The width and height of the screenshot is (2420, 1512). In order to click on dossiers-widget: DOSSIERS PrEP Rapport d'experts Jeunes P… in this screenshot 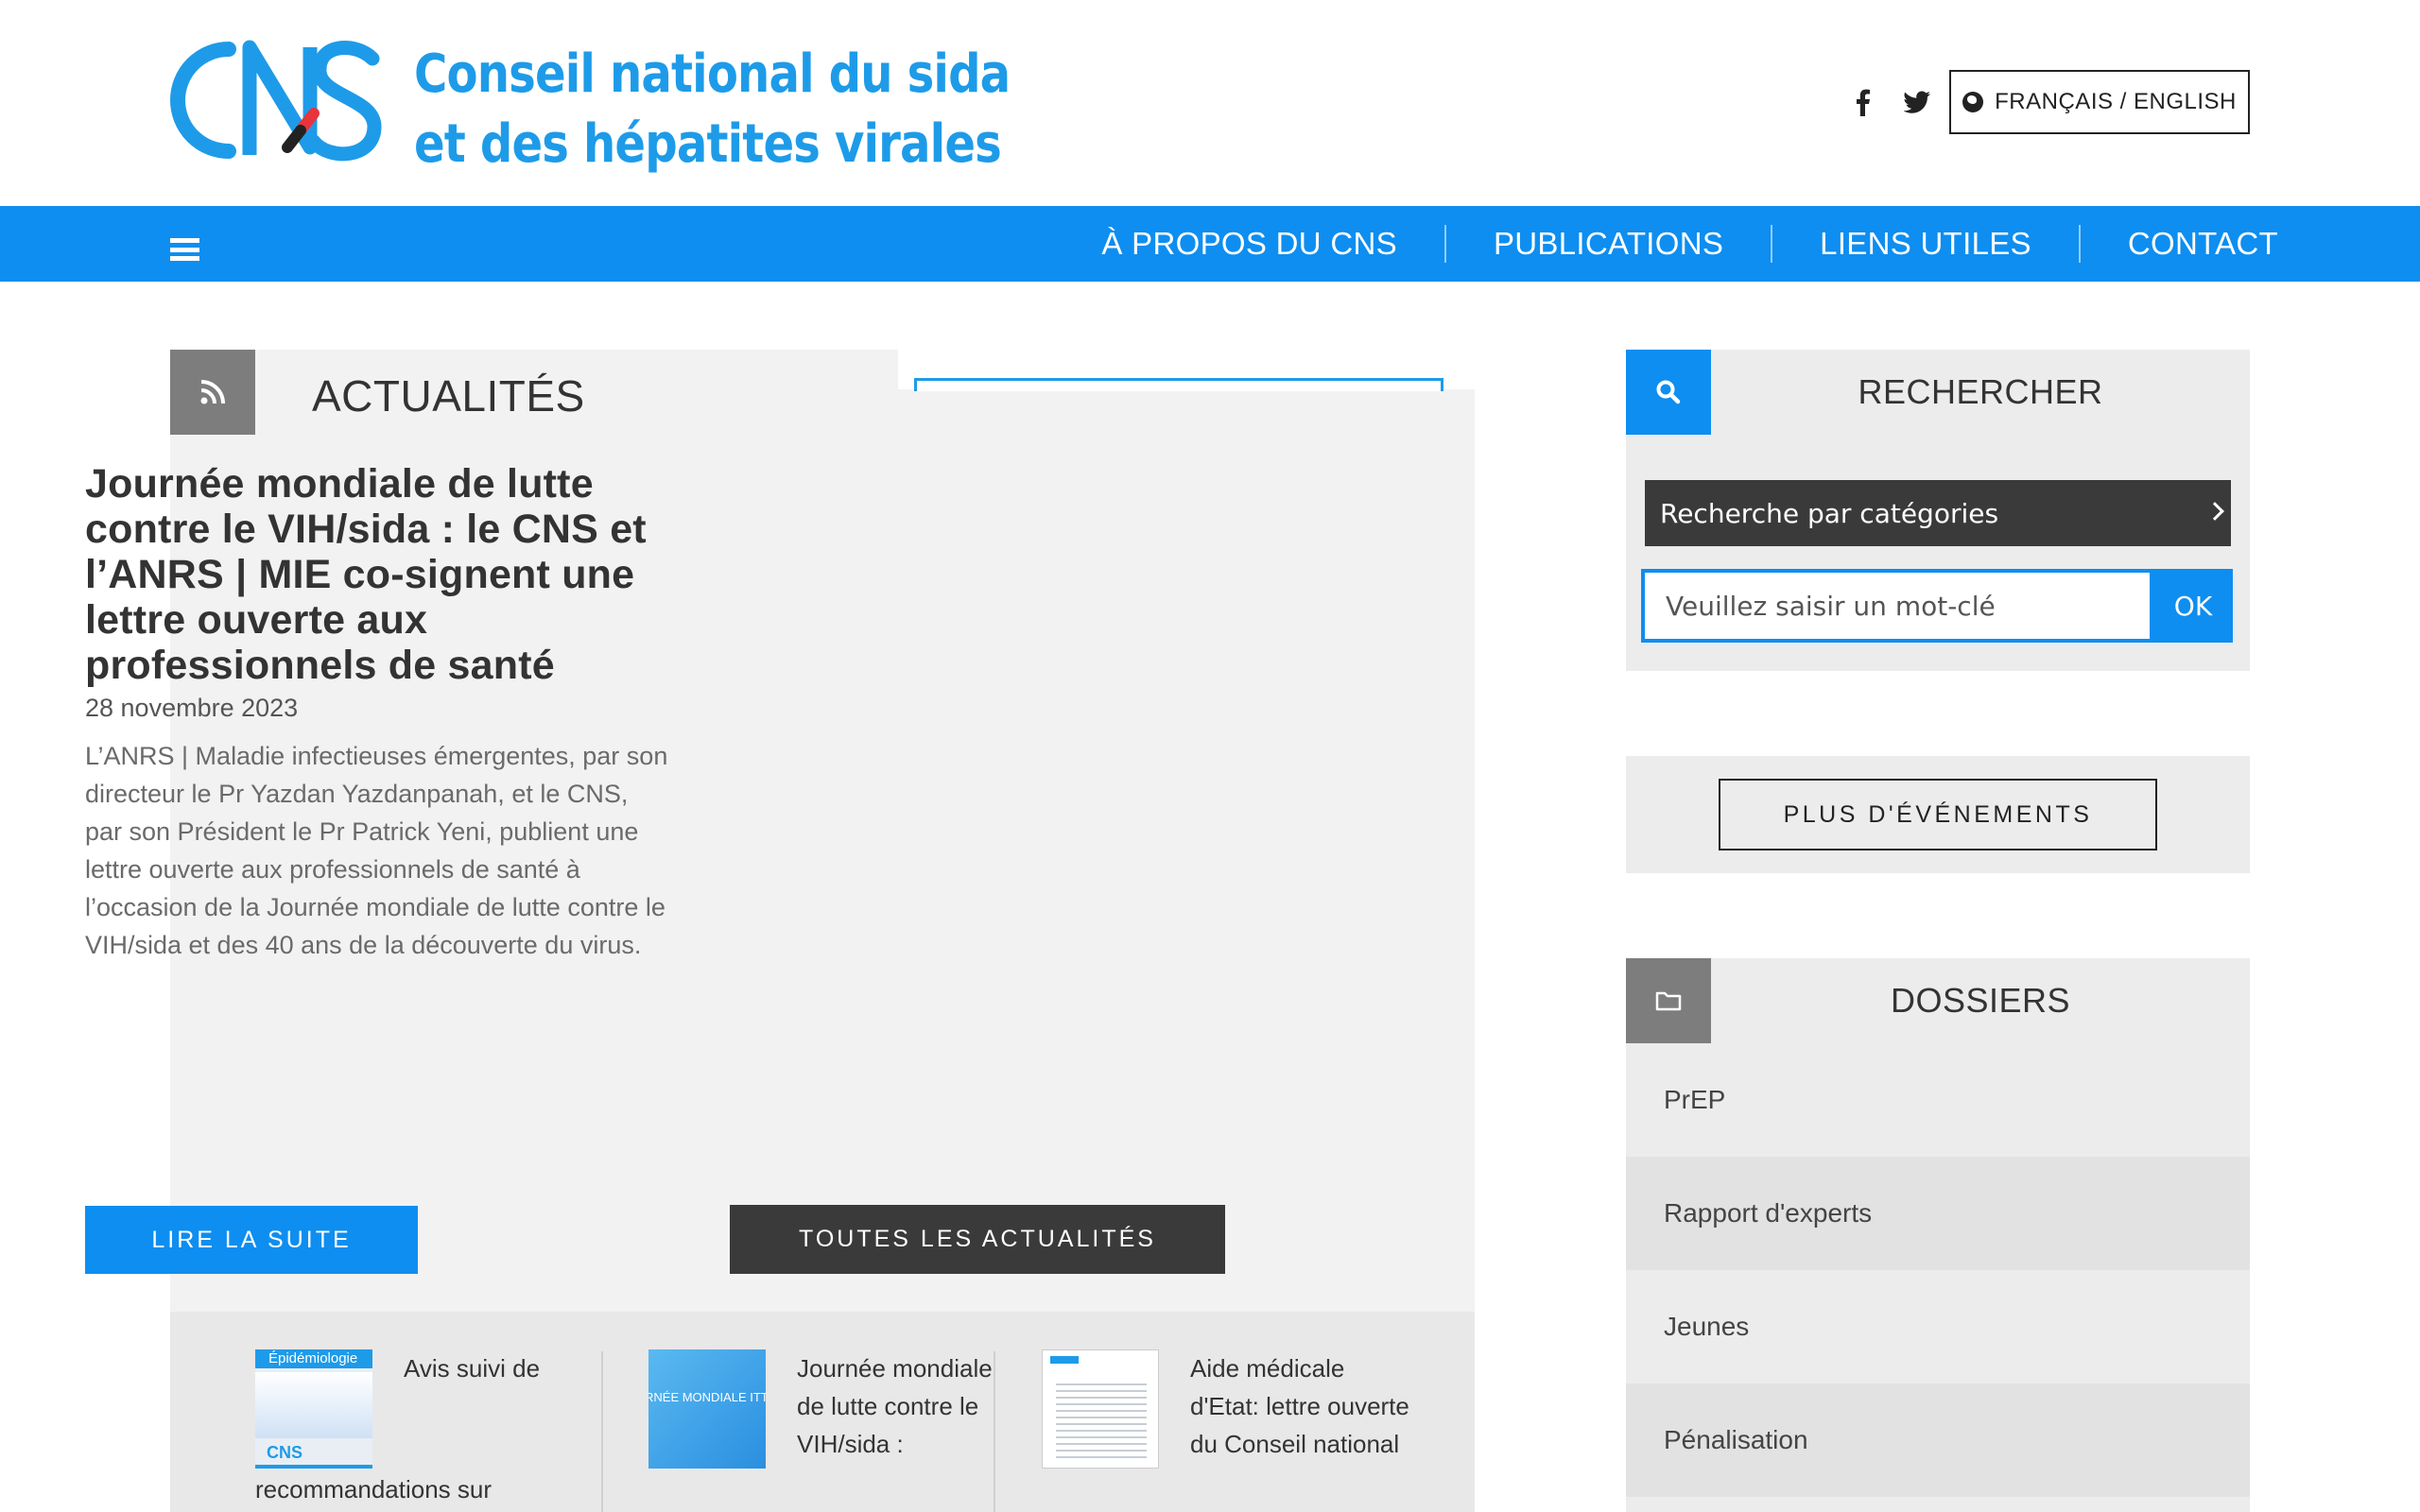, I will do `click(1938, 1235)`.